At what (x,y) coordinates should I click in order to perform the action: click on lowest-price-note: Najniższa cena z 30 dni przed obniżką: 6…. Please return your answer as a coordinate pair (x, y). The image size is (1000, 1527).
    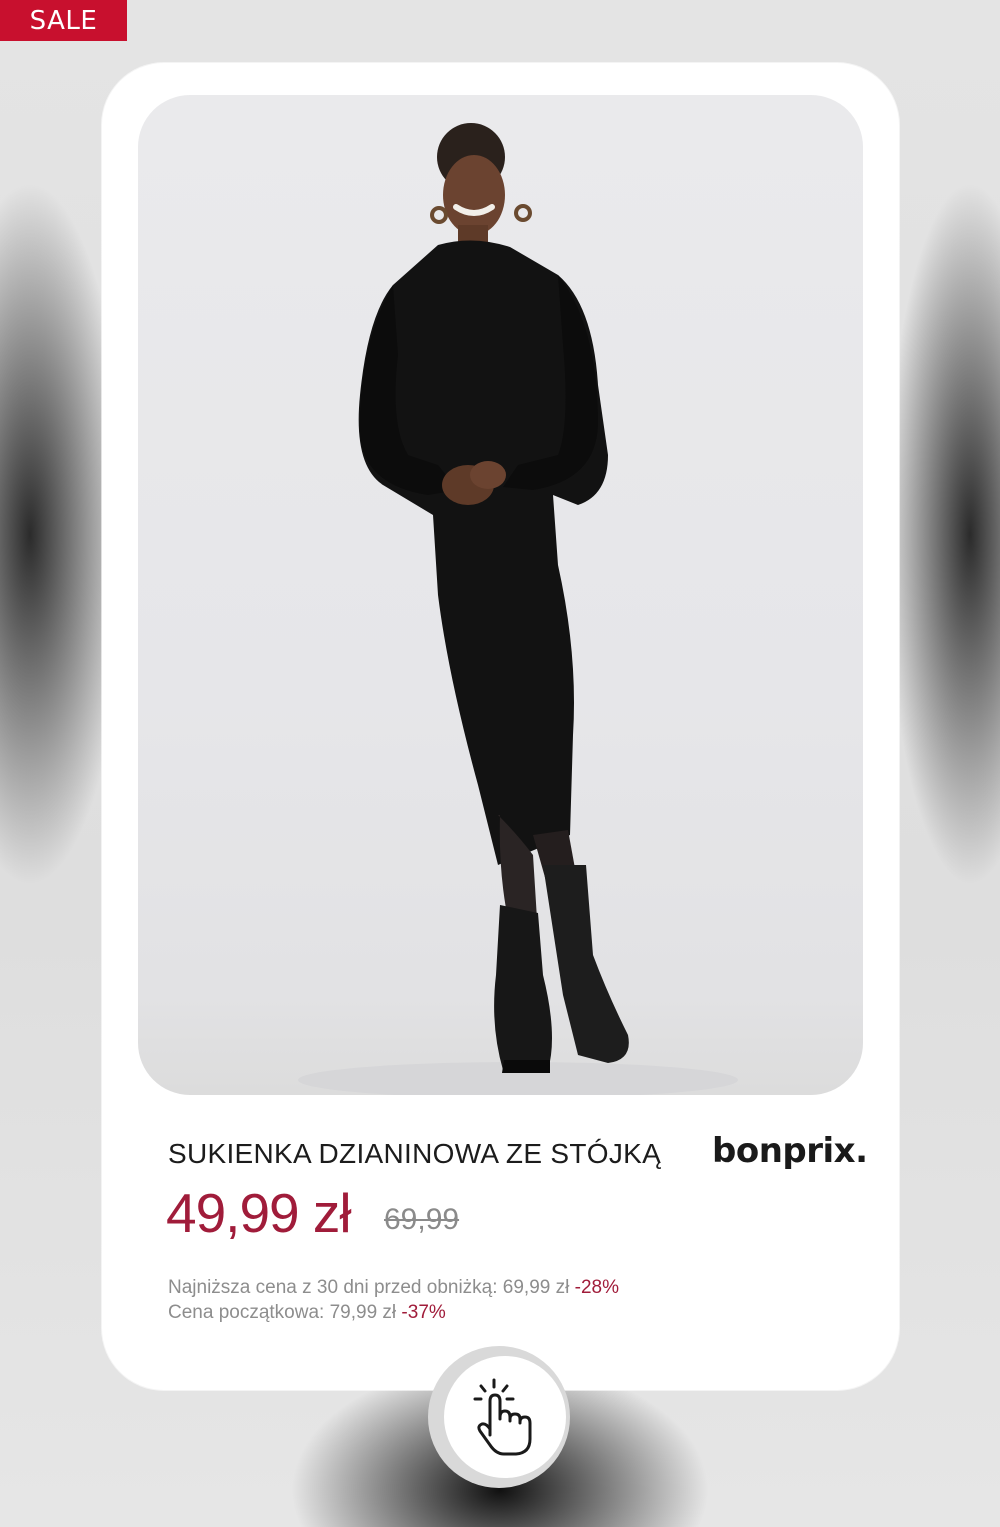
    Looking at the image, I should click on (393, 1288).